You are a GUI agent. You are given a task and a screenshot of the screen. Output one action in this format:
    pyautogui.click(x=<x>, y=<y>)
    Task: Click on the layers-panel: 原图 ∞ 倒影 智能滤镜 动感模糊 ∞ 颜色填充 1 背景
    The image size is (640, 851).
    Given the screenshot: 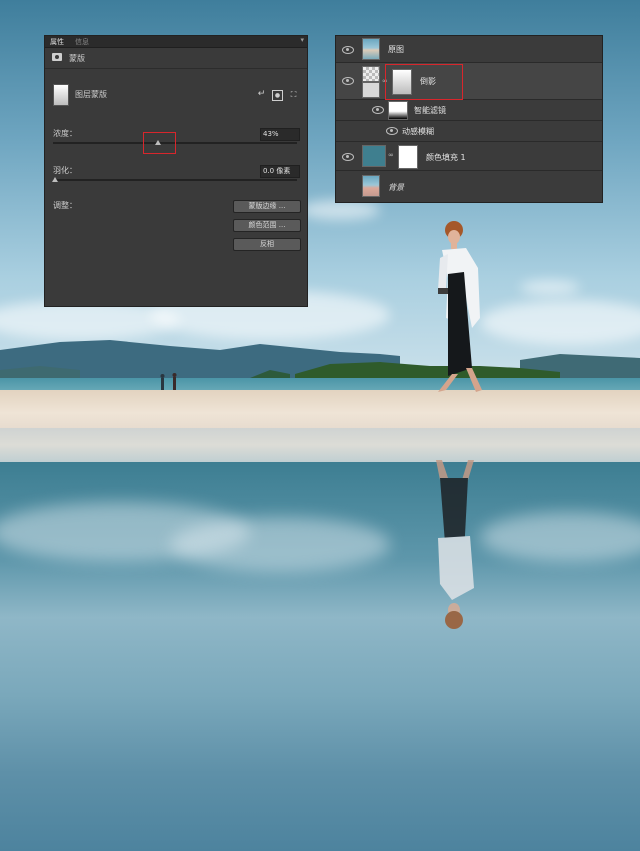 What is the action you would take?
    pyautogui.click(x=469, y=119)
    